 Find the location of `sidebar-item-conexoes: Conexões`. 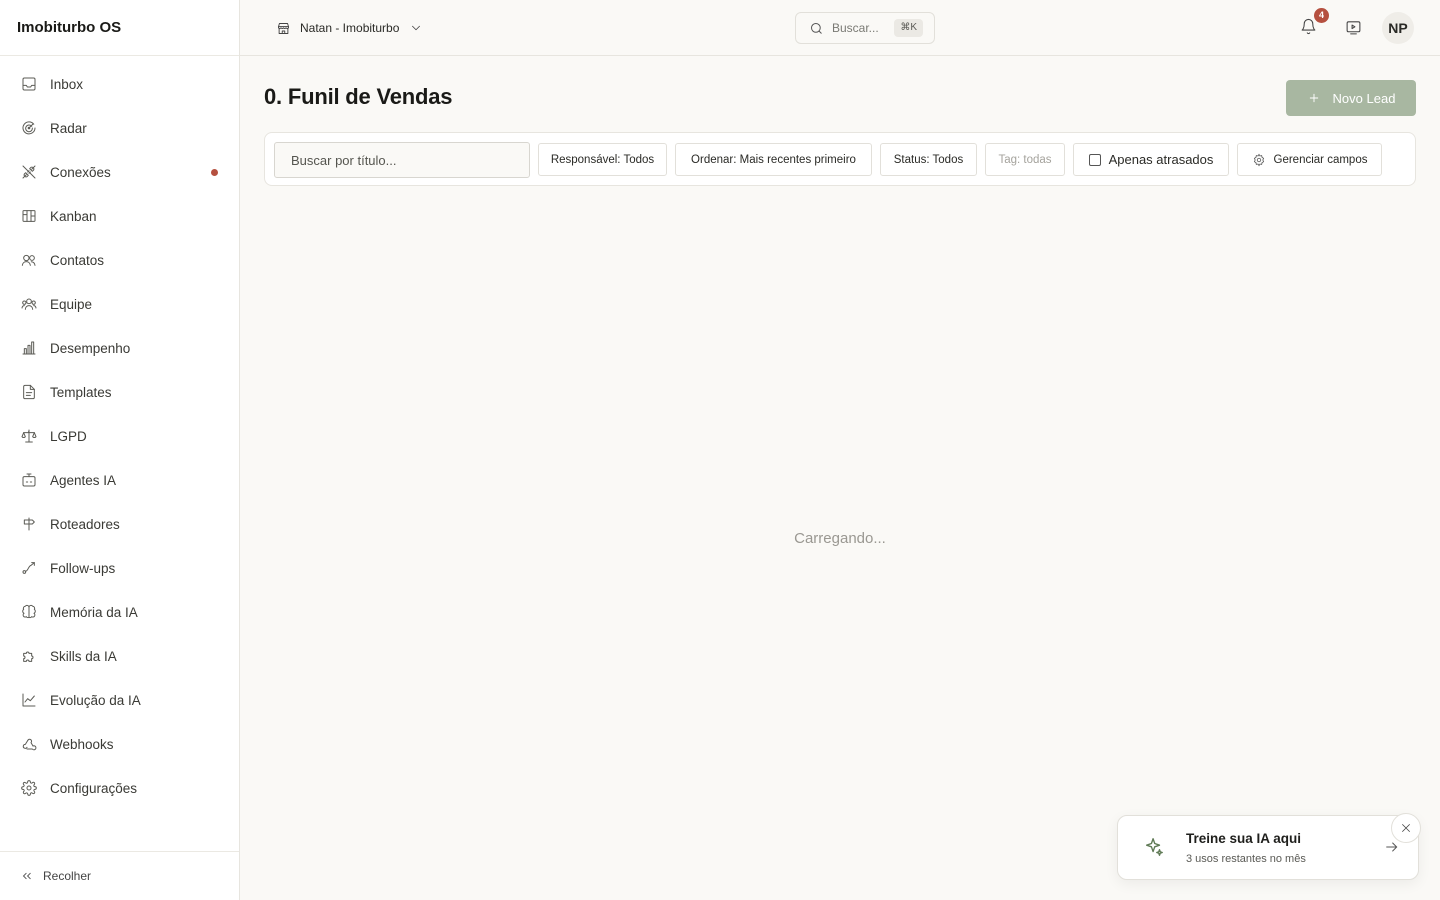

sidebar-item-conexoes: Conexões is located at coordinates (119, 172).